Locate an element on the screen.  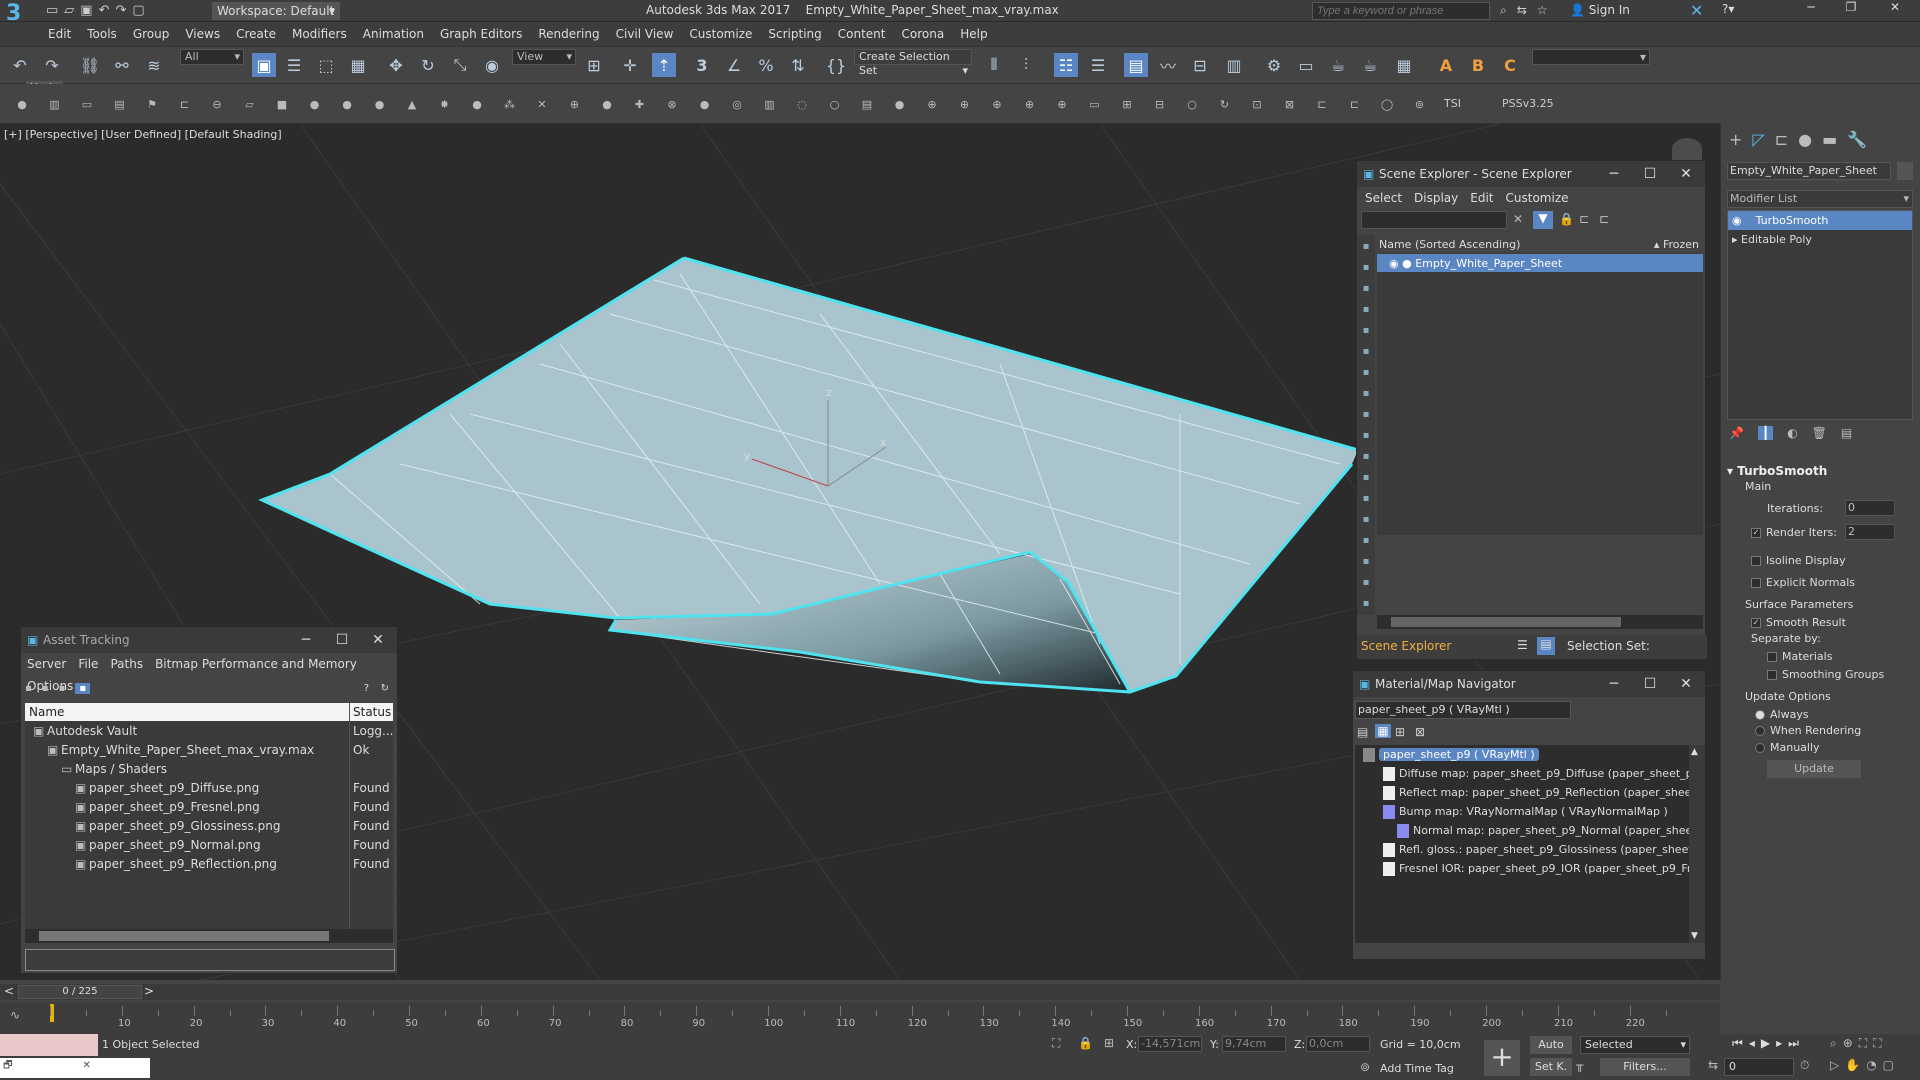
tool-icon: ▤ is located at coordinates (867, 104).